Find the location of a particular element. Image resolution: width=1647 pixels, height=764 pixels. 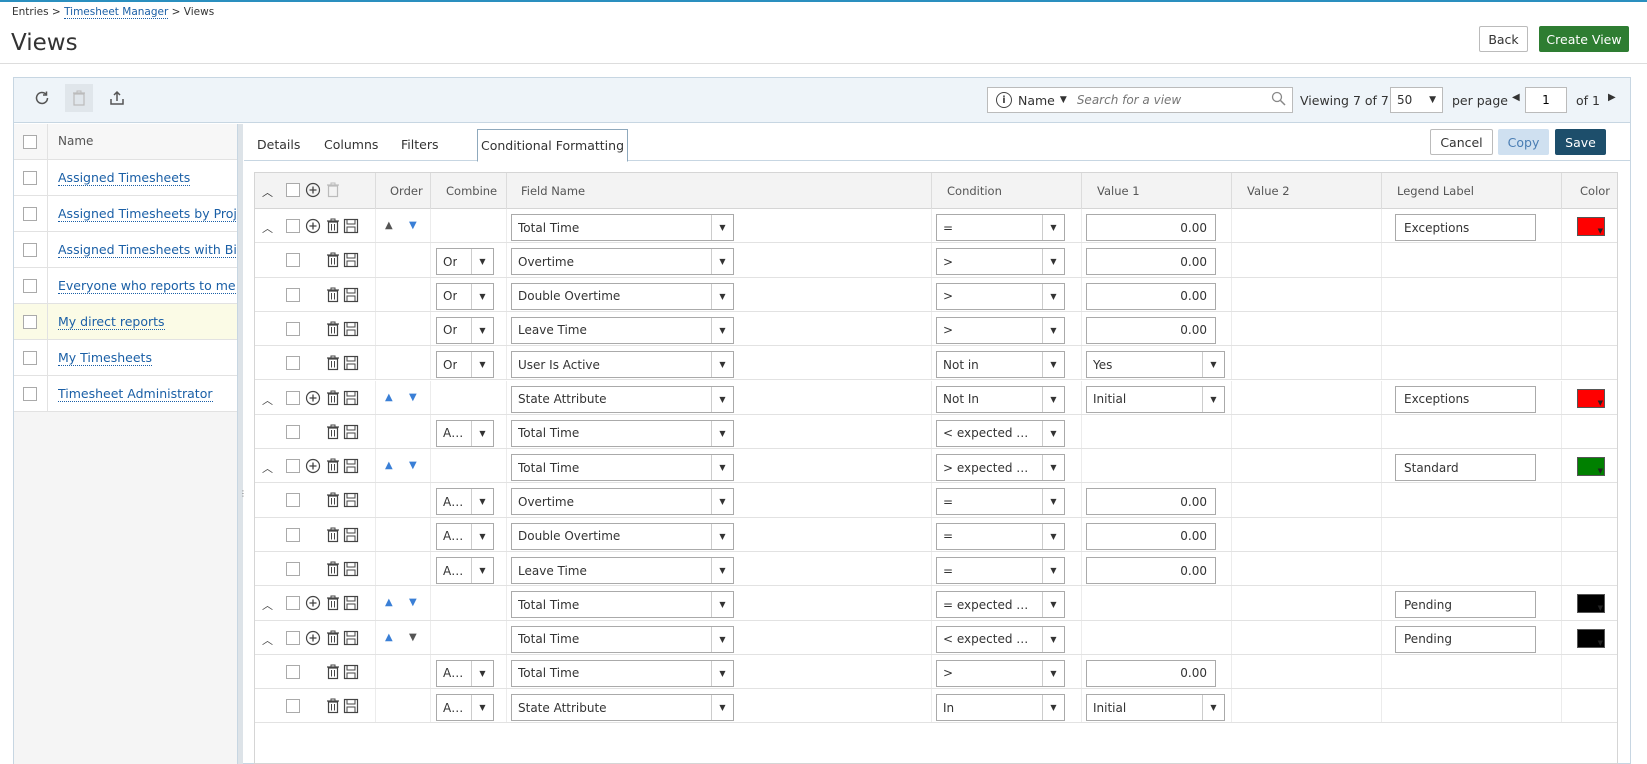

create-view-button: Create View is located at coordinates (1584, 39).